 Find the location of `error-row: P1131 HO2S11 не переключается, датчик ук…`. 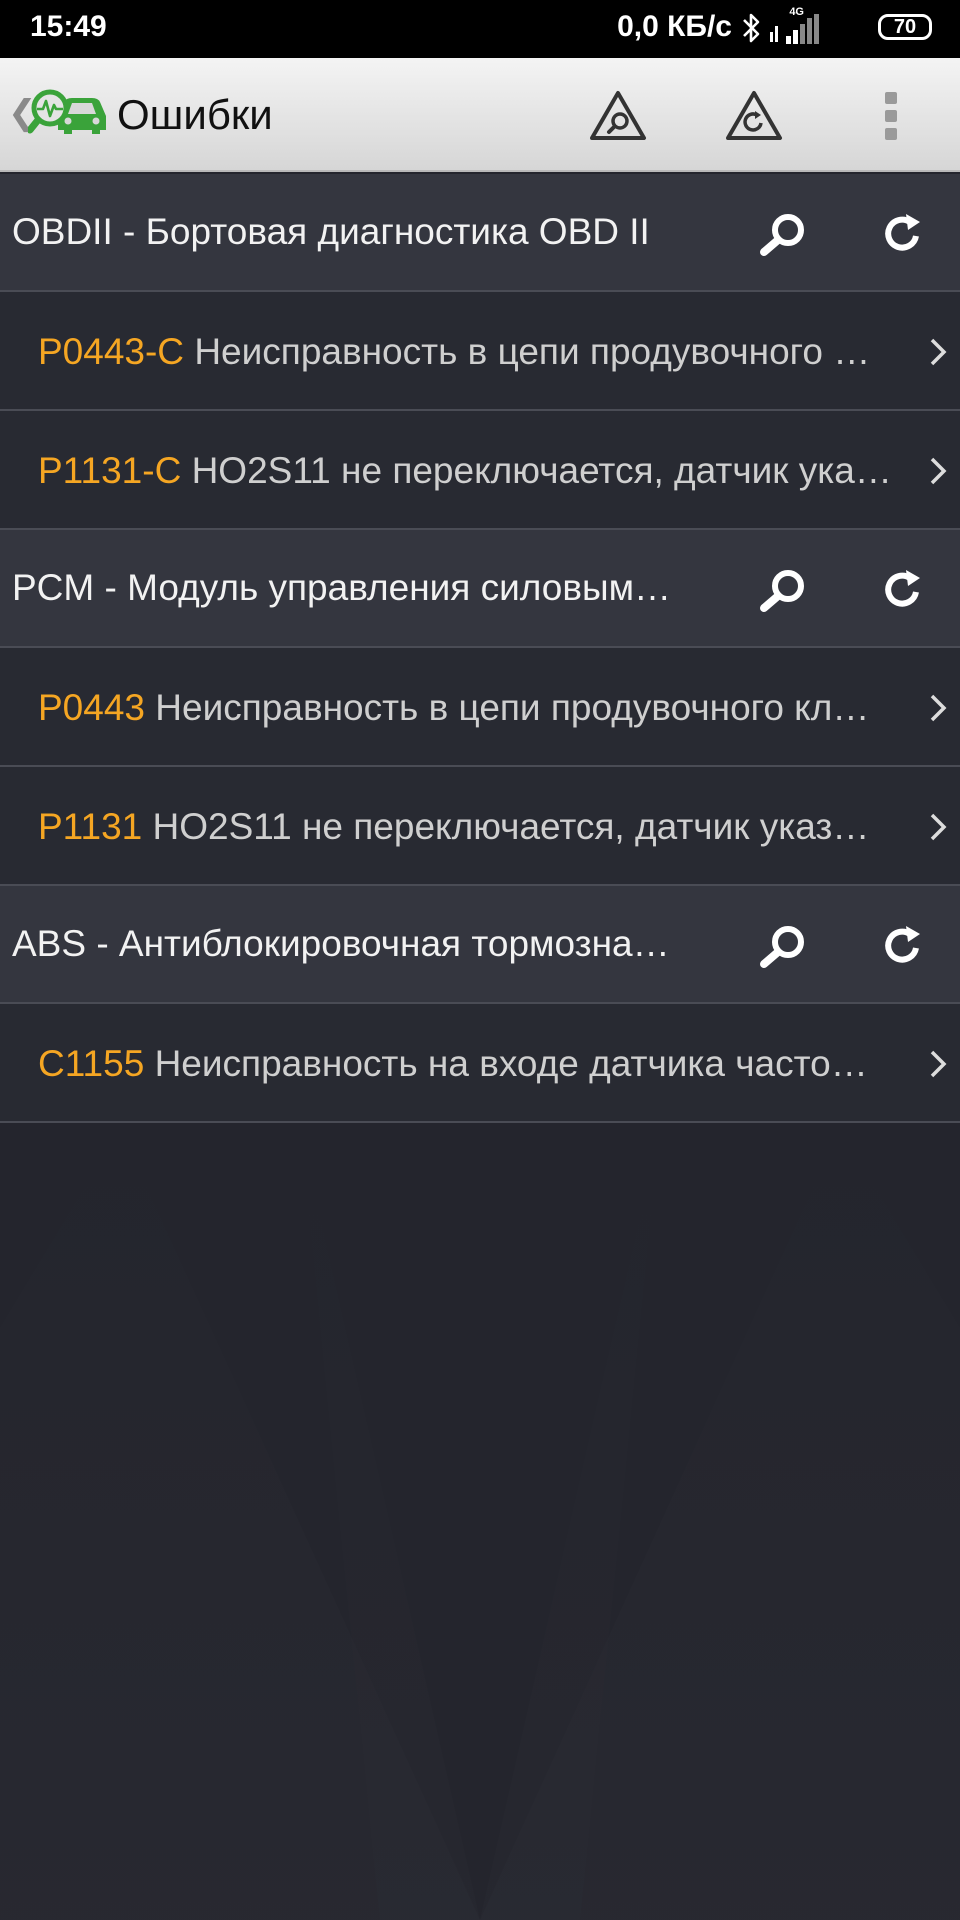

error-row: P1131 HO2S11 не переключается, датчик ук… is located at coordinates (480, 826).